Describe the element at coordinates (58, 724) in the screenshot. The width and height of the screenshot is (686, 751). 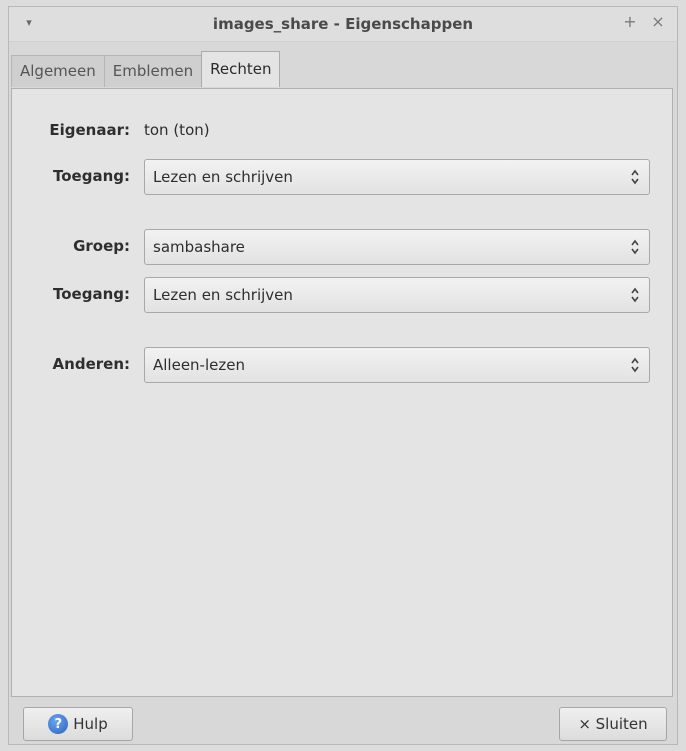
I see `help-icon: ?` at that location.